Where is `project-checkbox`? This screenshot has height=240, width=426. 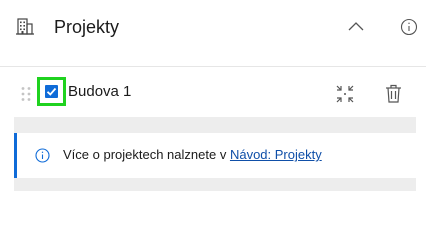 project-checkbox is located at coordinates (51, 91).